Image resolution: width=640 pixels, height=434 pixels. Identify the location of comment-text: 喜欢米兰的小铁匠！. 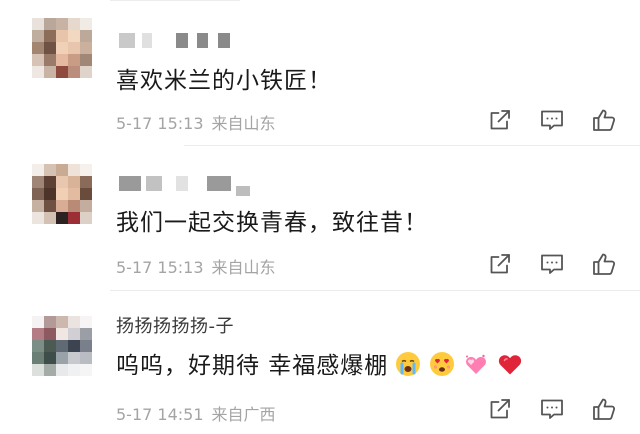
(224, 81).